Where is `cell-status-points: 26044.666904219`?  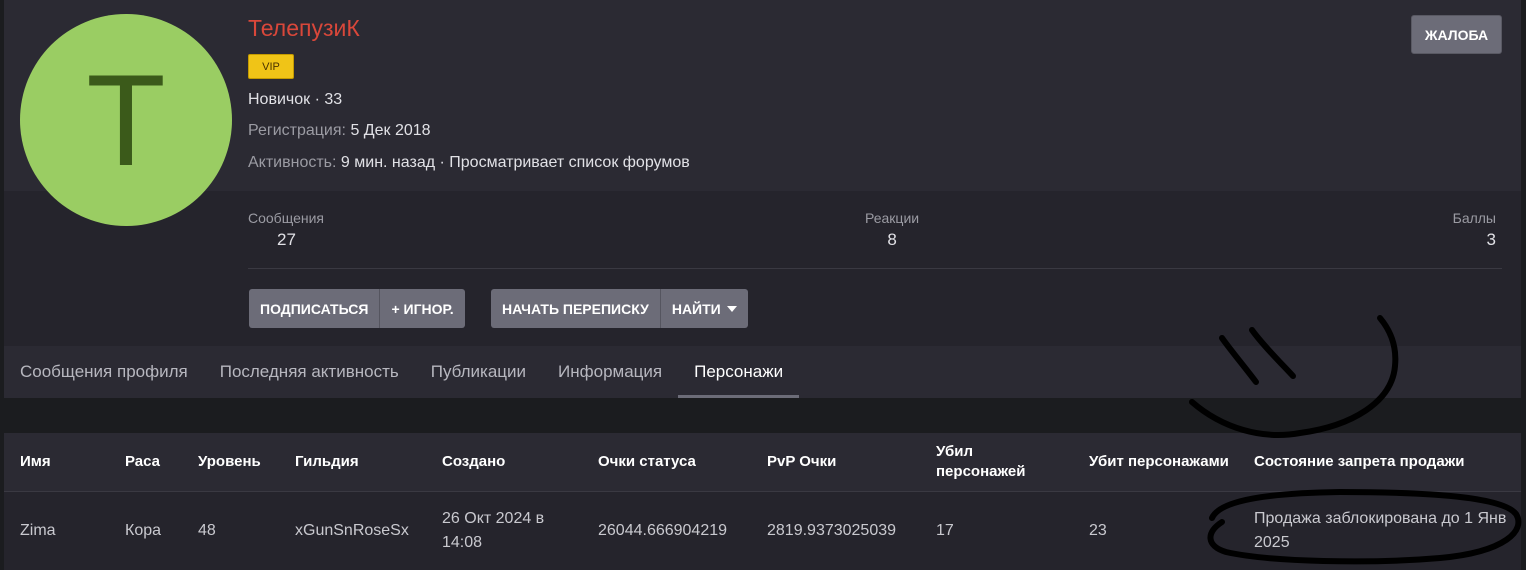 cell-status-points: 26044.666904219 is located at coordinates (666, 530).